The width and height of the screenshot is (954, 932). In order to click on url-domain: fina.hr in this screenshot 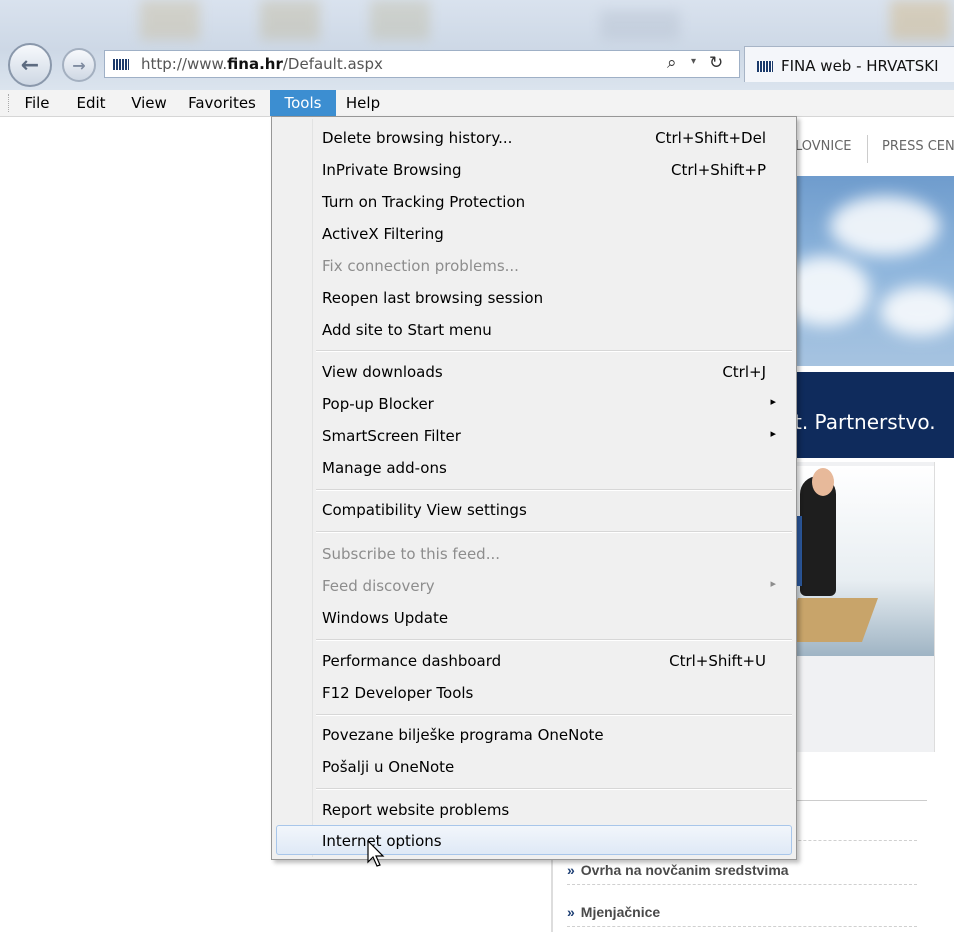, I will do `click(255, 64)`.